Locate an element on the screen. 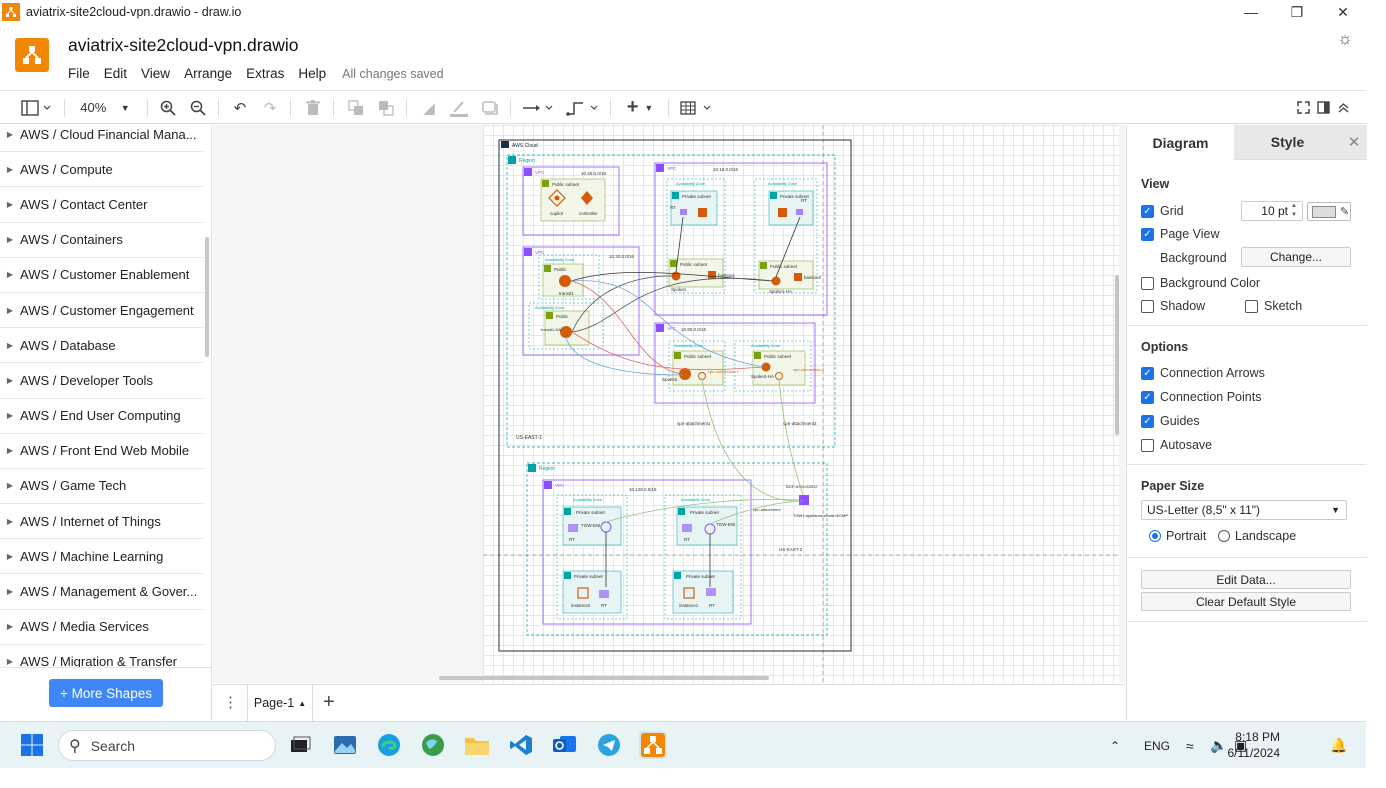  clear-default-style-button: Clear Default Style is located at coordinates (1246, 601).